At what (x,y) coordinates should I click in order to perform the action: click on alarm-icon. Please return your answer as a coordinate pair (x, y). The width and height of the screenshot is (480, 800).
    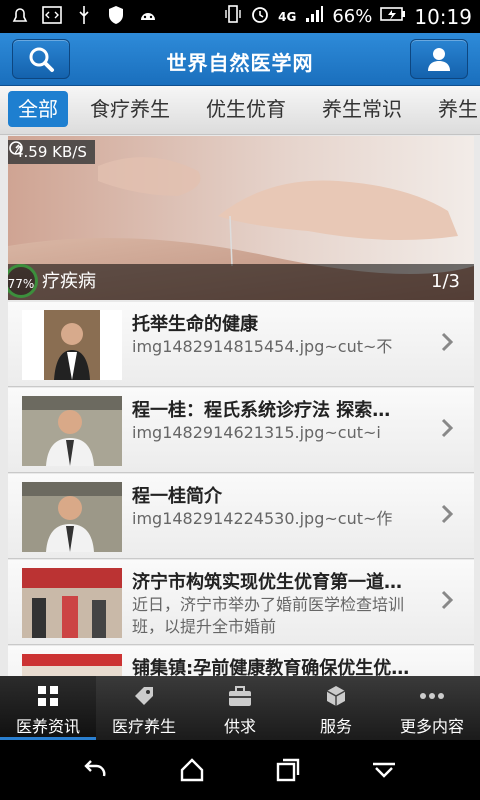
    Looking at the image, I should click on (260, 16).